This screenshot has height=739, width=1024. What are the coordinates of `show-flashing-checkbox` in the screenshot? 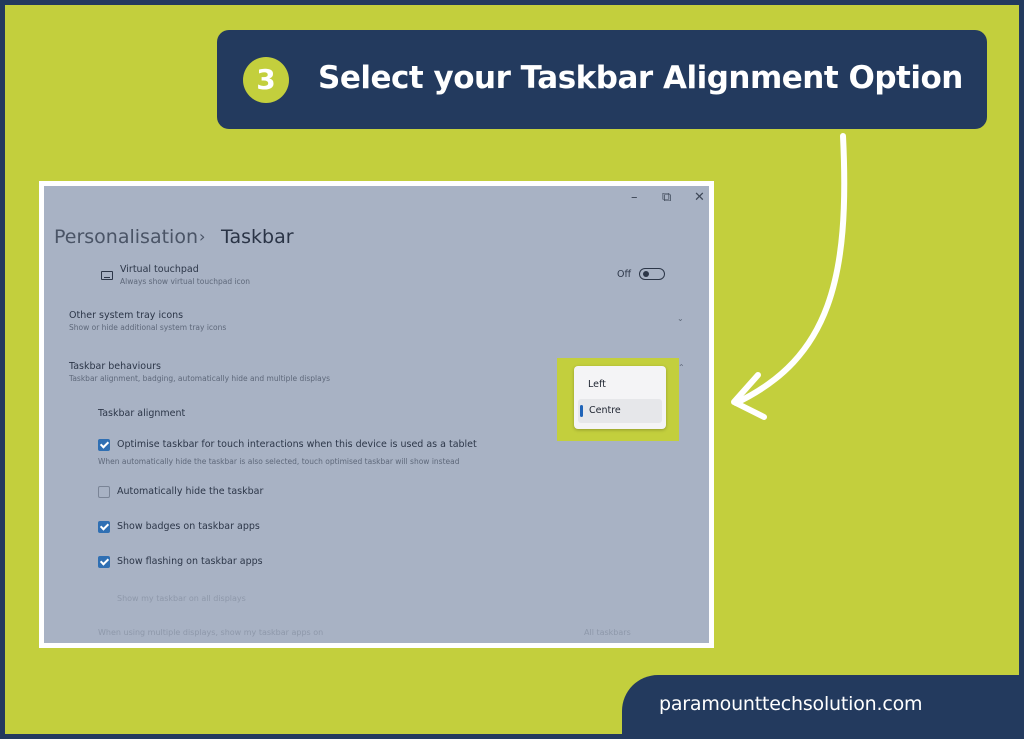 It's located at (104, 562).